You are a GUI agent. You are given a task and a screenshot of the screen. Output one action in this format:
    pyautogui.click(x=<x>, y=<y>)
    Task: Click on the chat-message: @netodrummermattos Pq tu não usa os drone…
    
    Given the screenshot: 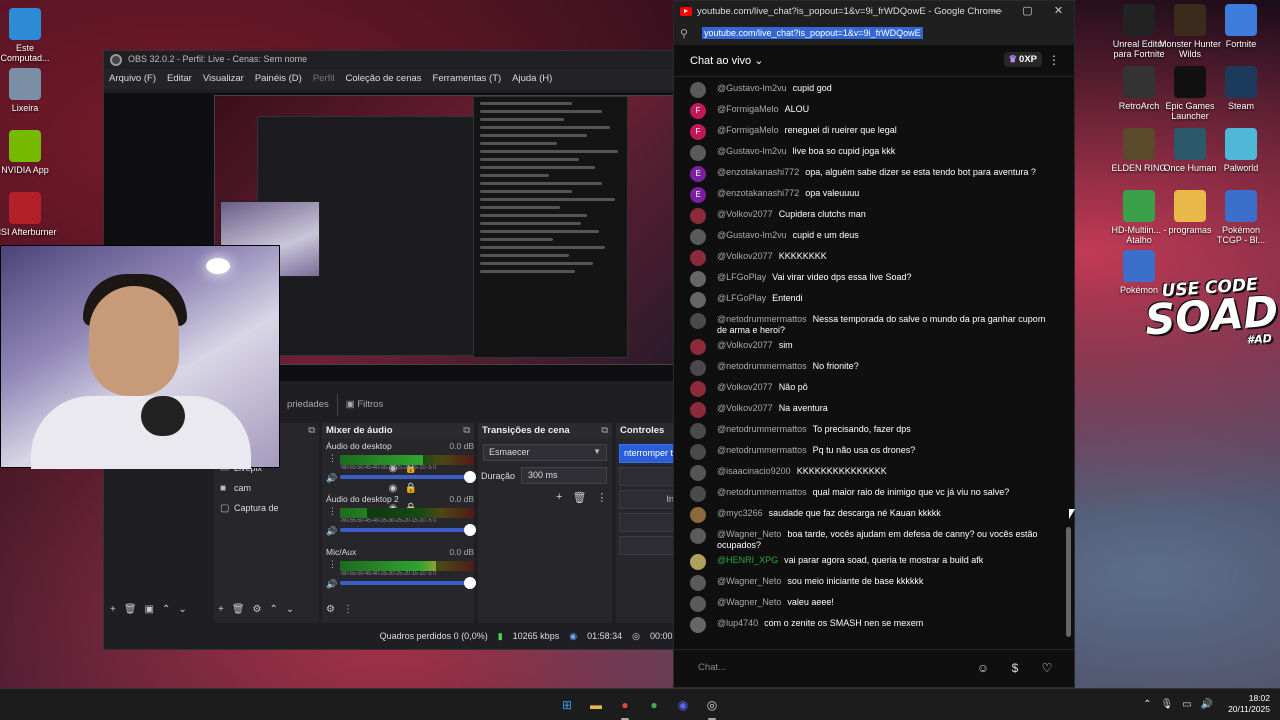 What is the action you would take?
    pyautogui.click(x=869, y=451)
    